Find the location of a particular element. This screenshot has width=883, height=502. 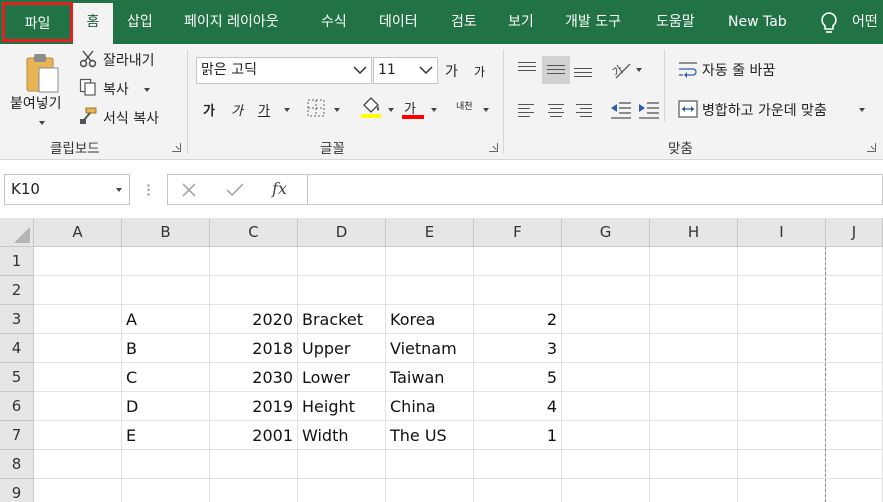

cell-g6 is located at coordinates (606, 406).